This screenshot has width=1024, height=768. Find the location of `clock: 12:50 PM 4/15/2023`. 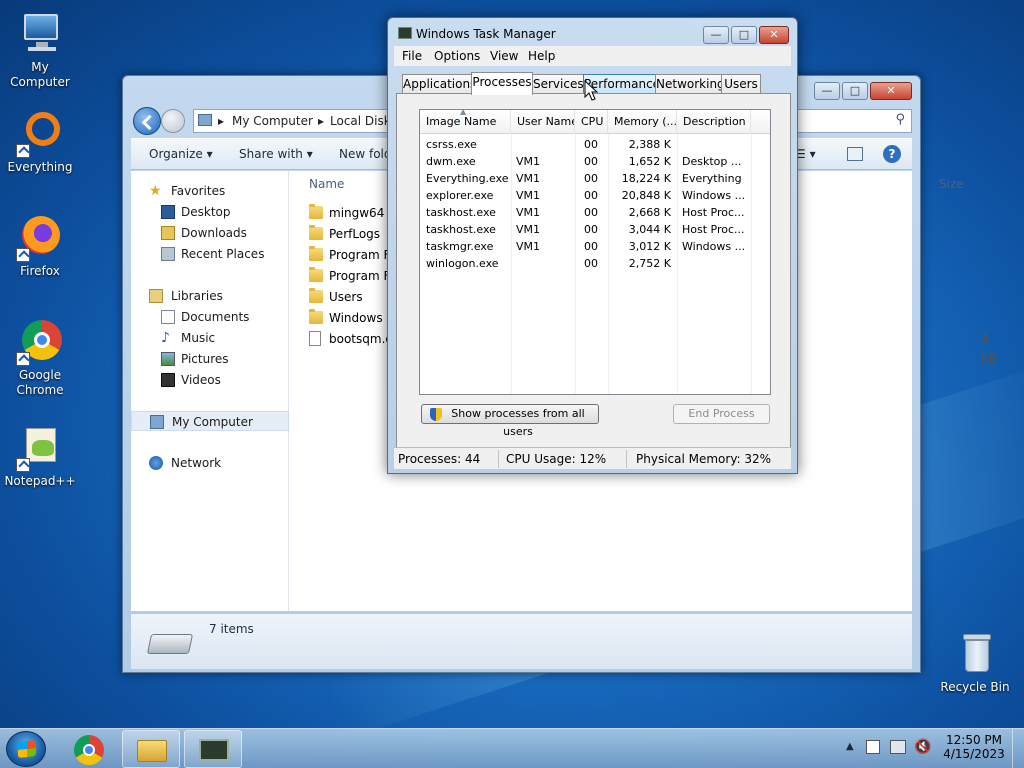

clock: 12:50 PM 4/15/2023 is located at coordinates (974, 747).